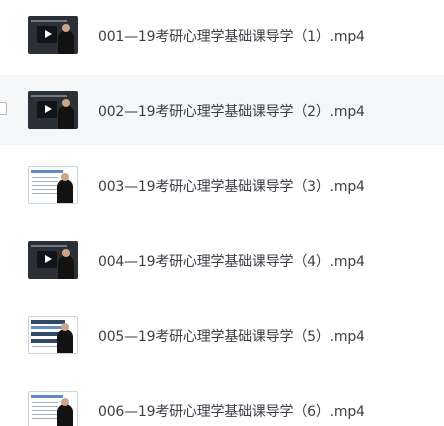 This screenshot has width=444, height=426. I want to click on file-name: 002—19考研心理学基础课导学（2）.mp4, so click(231, 111).